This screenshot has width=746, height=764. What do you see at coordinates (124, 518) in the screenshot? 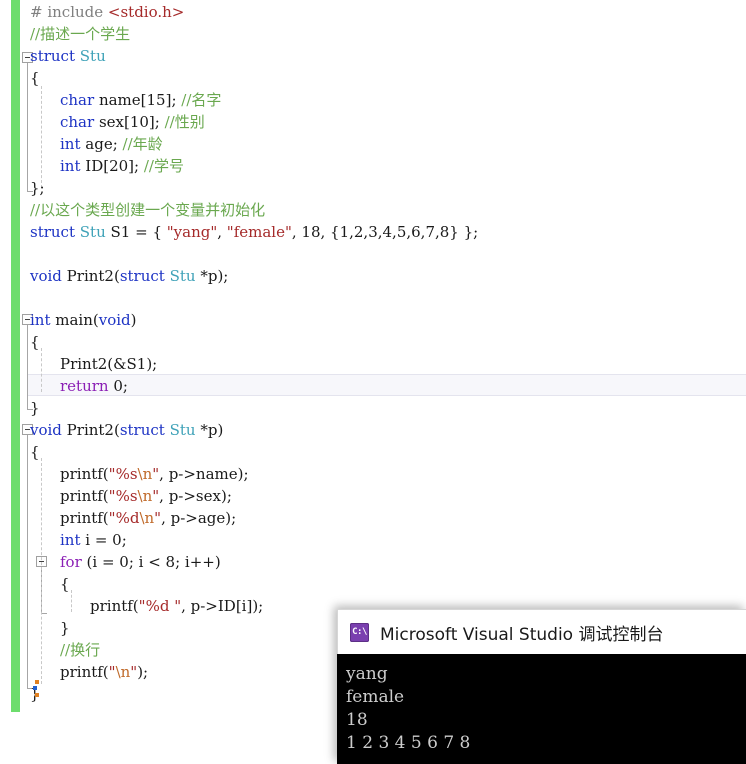
I see `code-token: "%d` at bounding box center [124, 518].